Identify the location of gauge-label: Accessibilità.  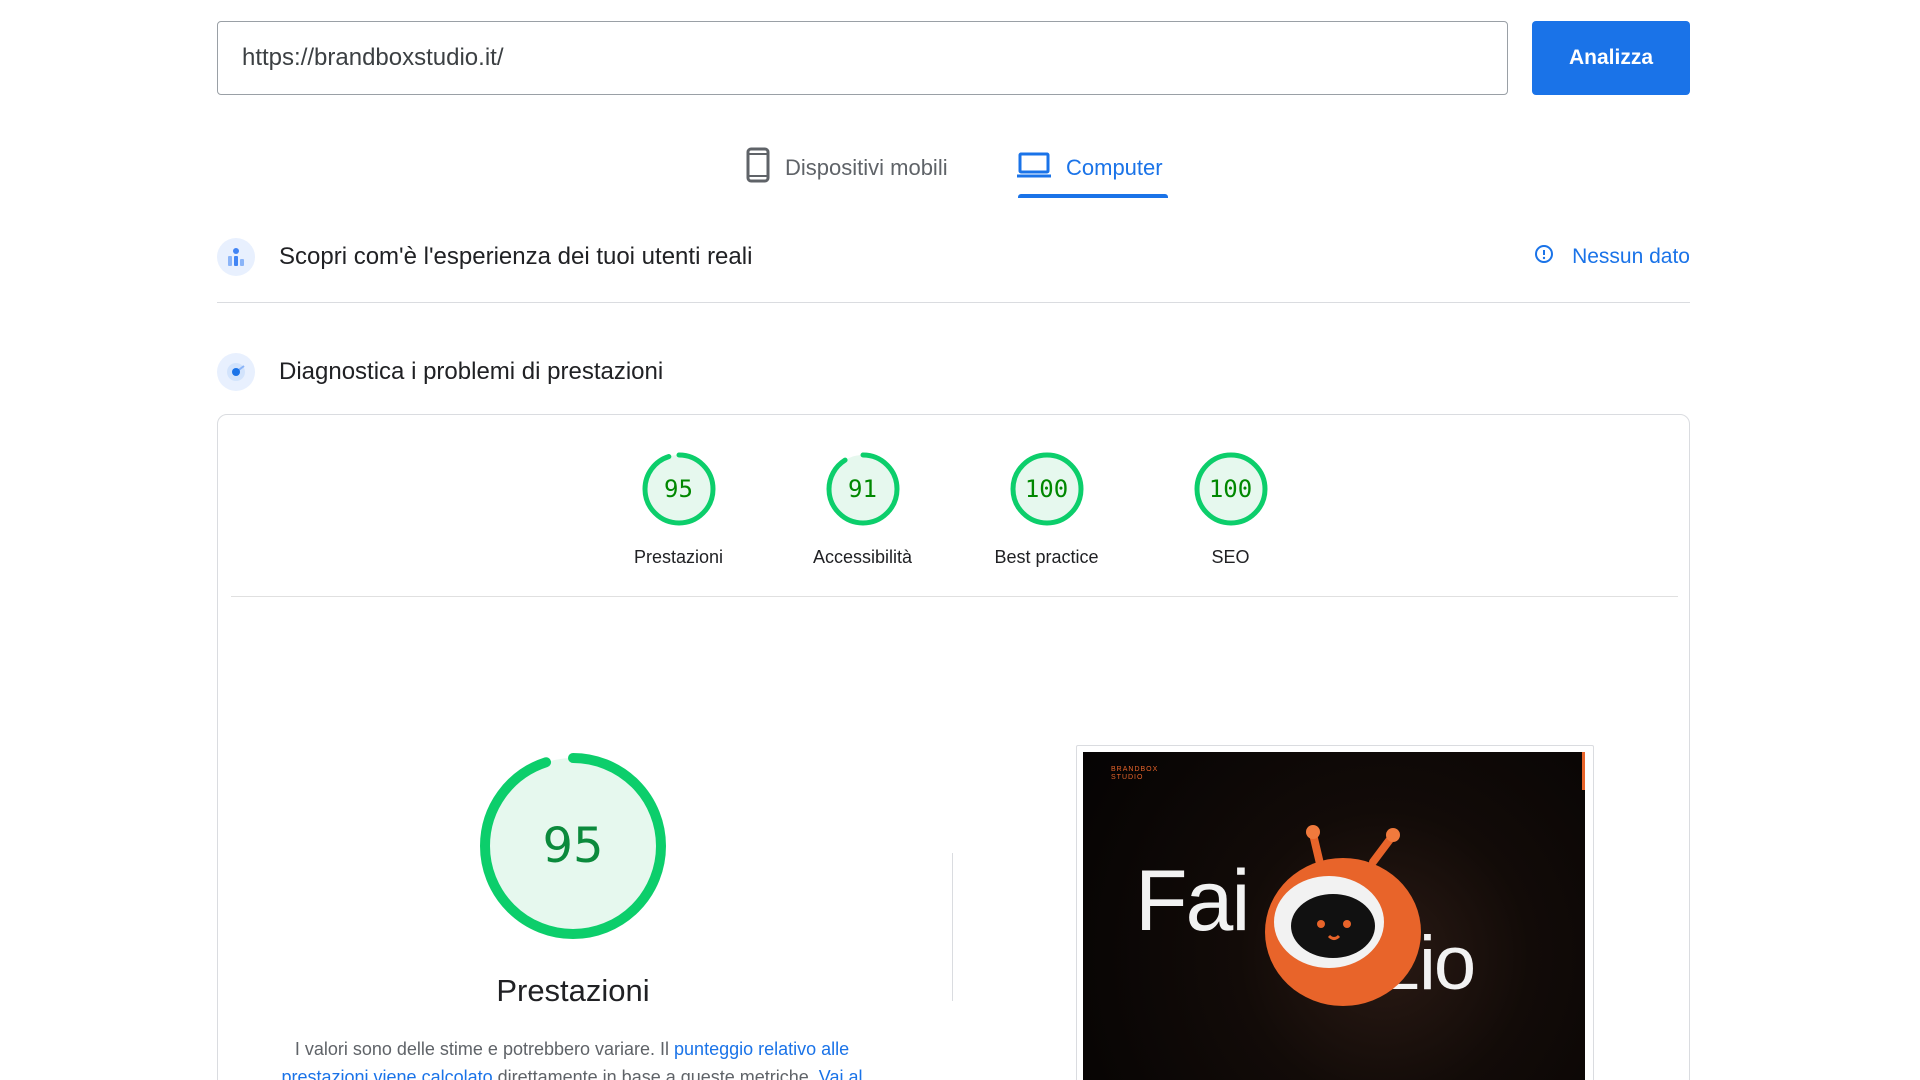
(862, 557).